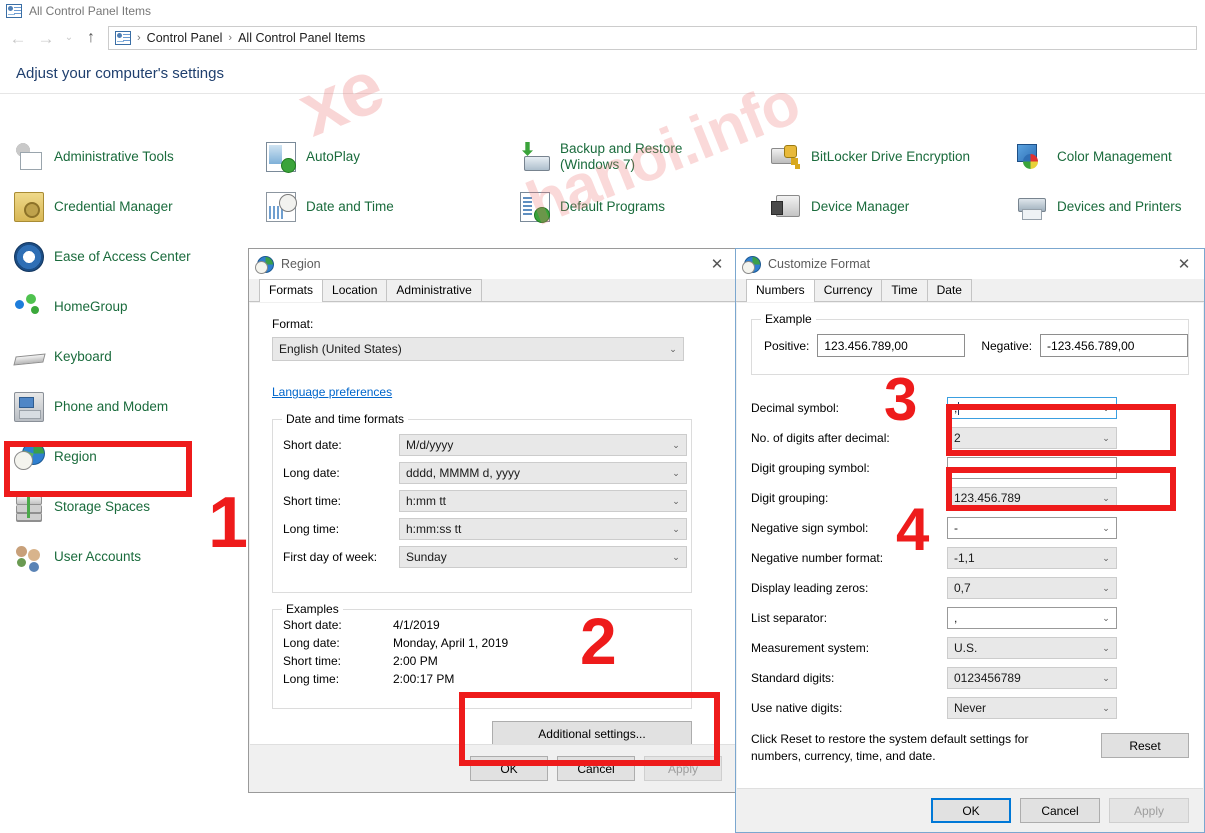  What do you see at coordinates (311, 679) in the screenshot?
I see `example-long-time-label: Long time:` at bounding box center [311, 679].